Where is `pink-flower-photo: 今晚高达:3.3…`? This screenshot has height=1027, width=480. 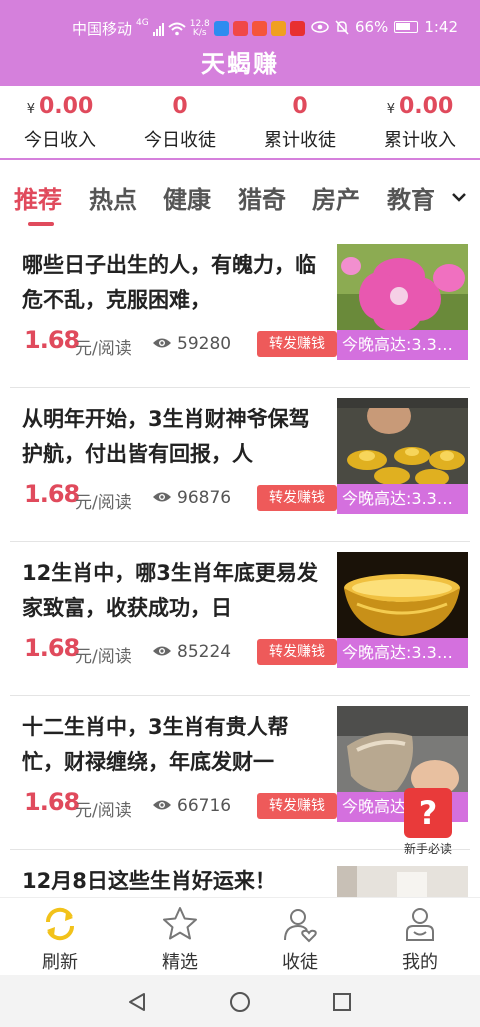
pink-flower-photo: 今晚高达:3.3… is located at coordinates (402, 302).